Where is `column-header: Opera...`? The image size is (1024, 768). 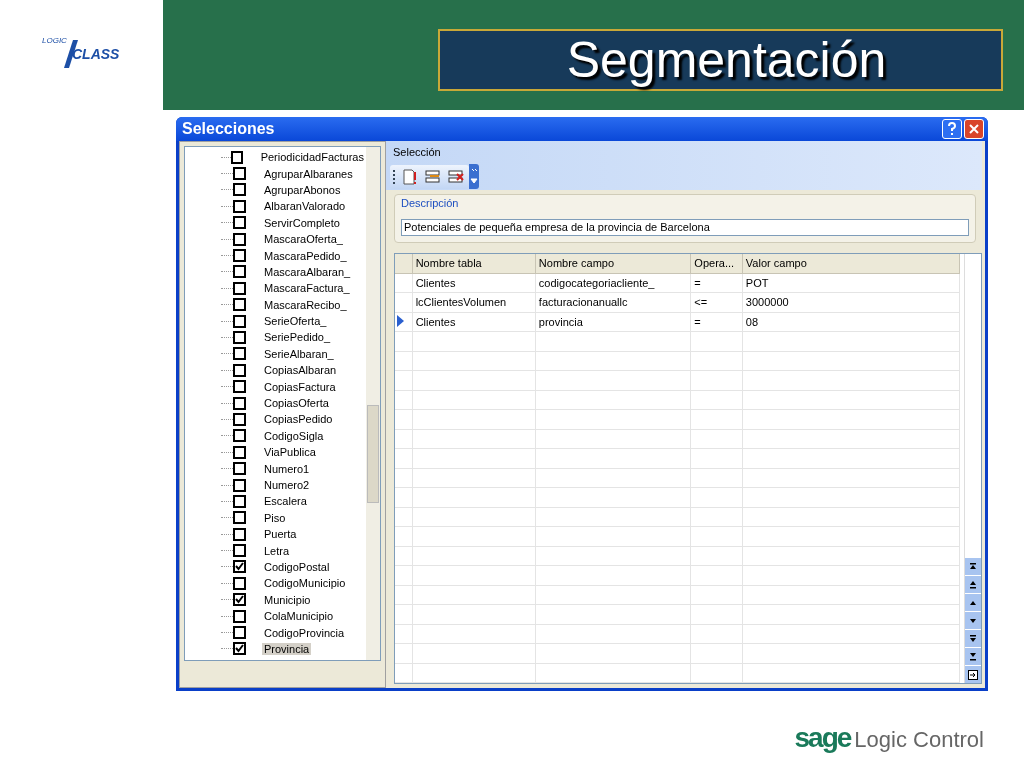
column-header: Opera... is located at coordinates (716, 263).